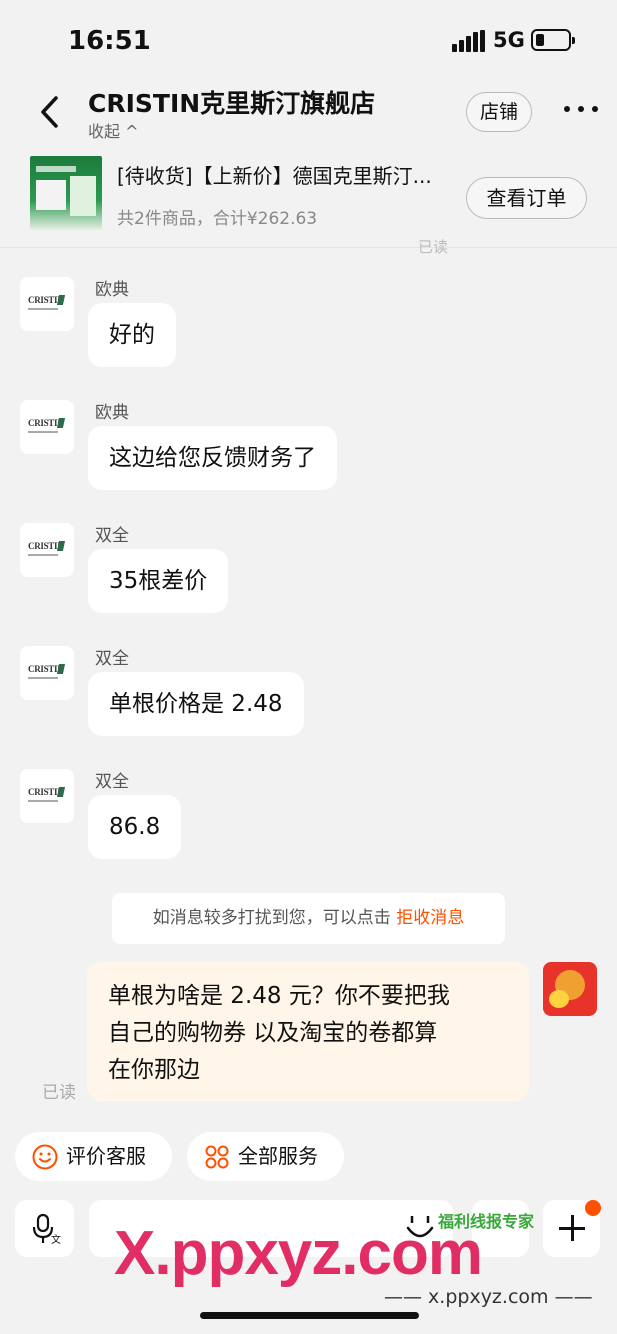 Image resolution: width=617 pixels, height=1334 pixels. What do you see at coordinates (106, 1156) in the screenshot?
I see `rate-service-label: 评价客服` at bounding box center [106, 1156].